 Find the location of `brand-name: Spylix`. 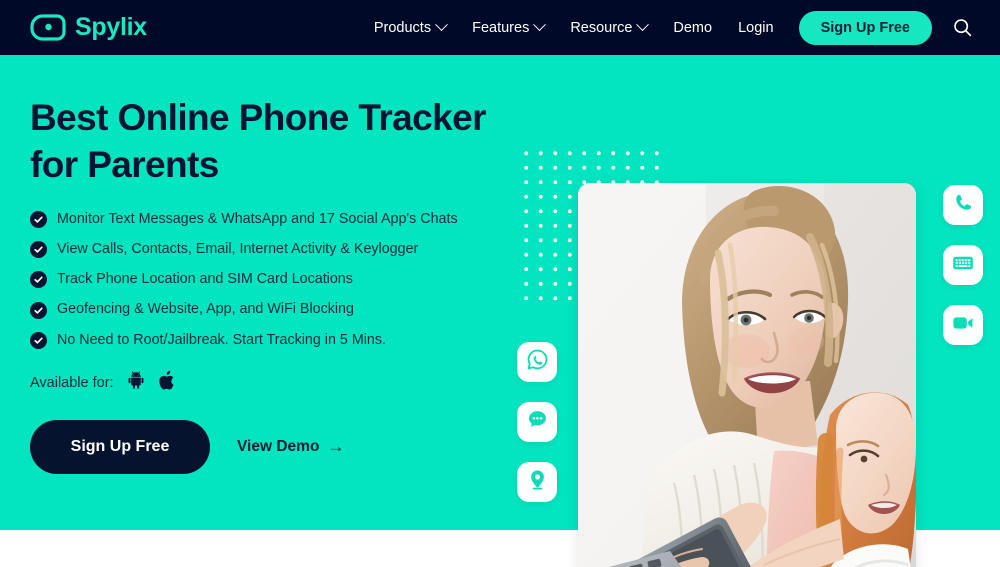

brand-name: Spylix is located at coordinates (111, 27).